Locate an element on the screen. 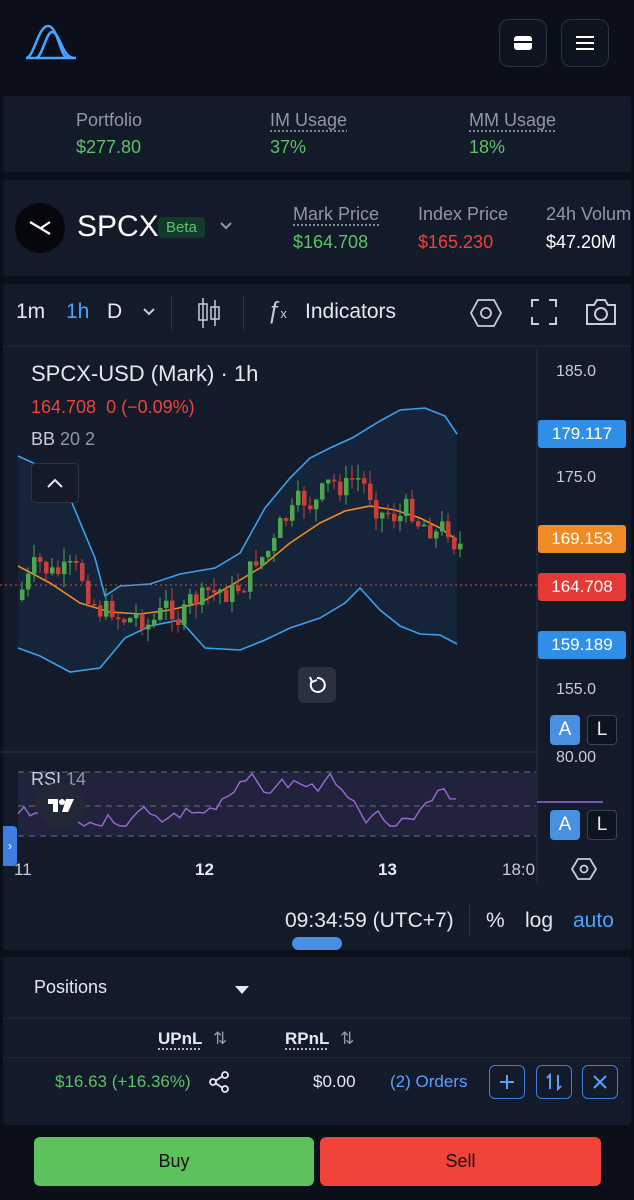 This screenshot has width=634, height=1200. swap-vertical-icon is located at coordinates (554, 1082).